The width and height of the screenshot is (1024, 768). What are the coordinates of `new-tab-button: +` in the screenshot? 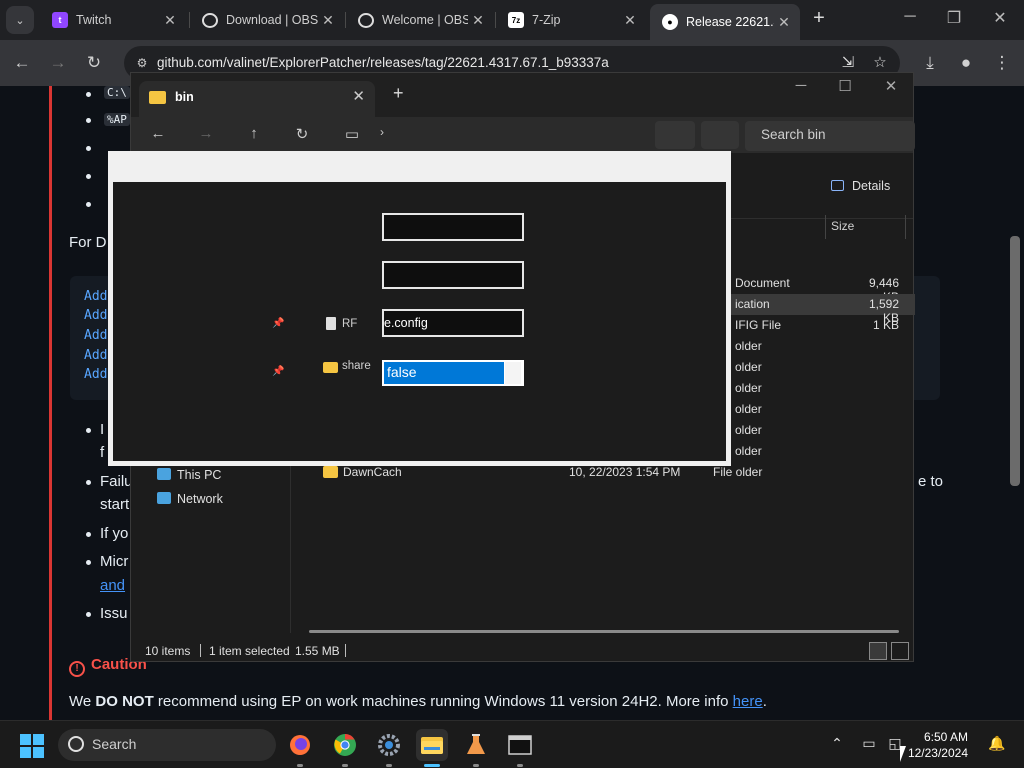 It's located at (819, 19).